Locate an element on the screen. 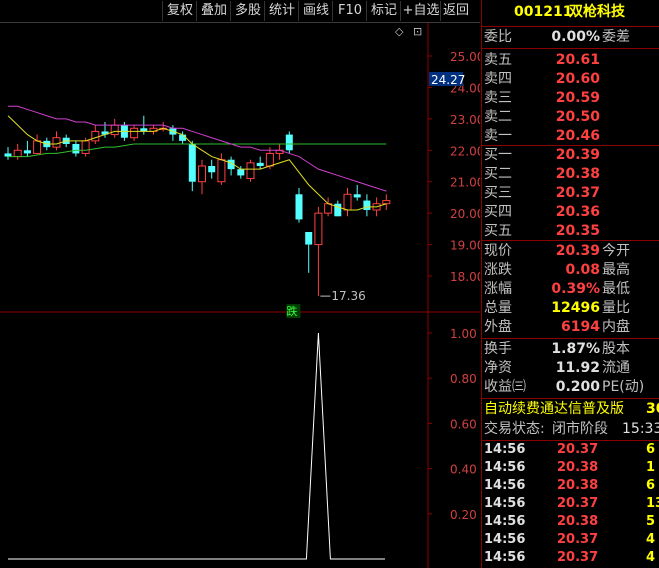  stat-row: 外盘 6194 内盘 is located at coordinates (570, 327).